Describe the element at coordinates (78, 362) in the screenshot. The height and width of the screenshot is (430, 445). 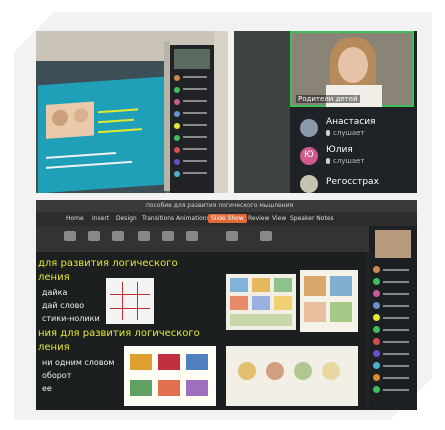
I see `slide-text-line: ни одним словом` at that location.